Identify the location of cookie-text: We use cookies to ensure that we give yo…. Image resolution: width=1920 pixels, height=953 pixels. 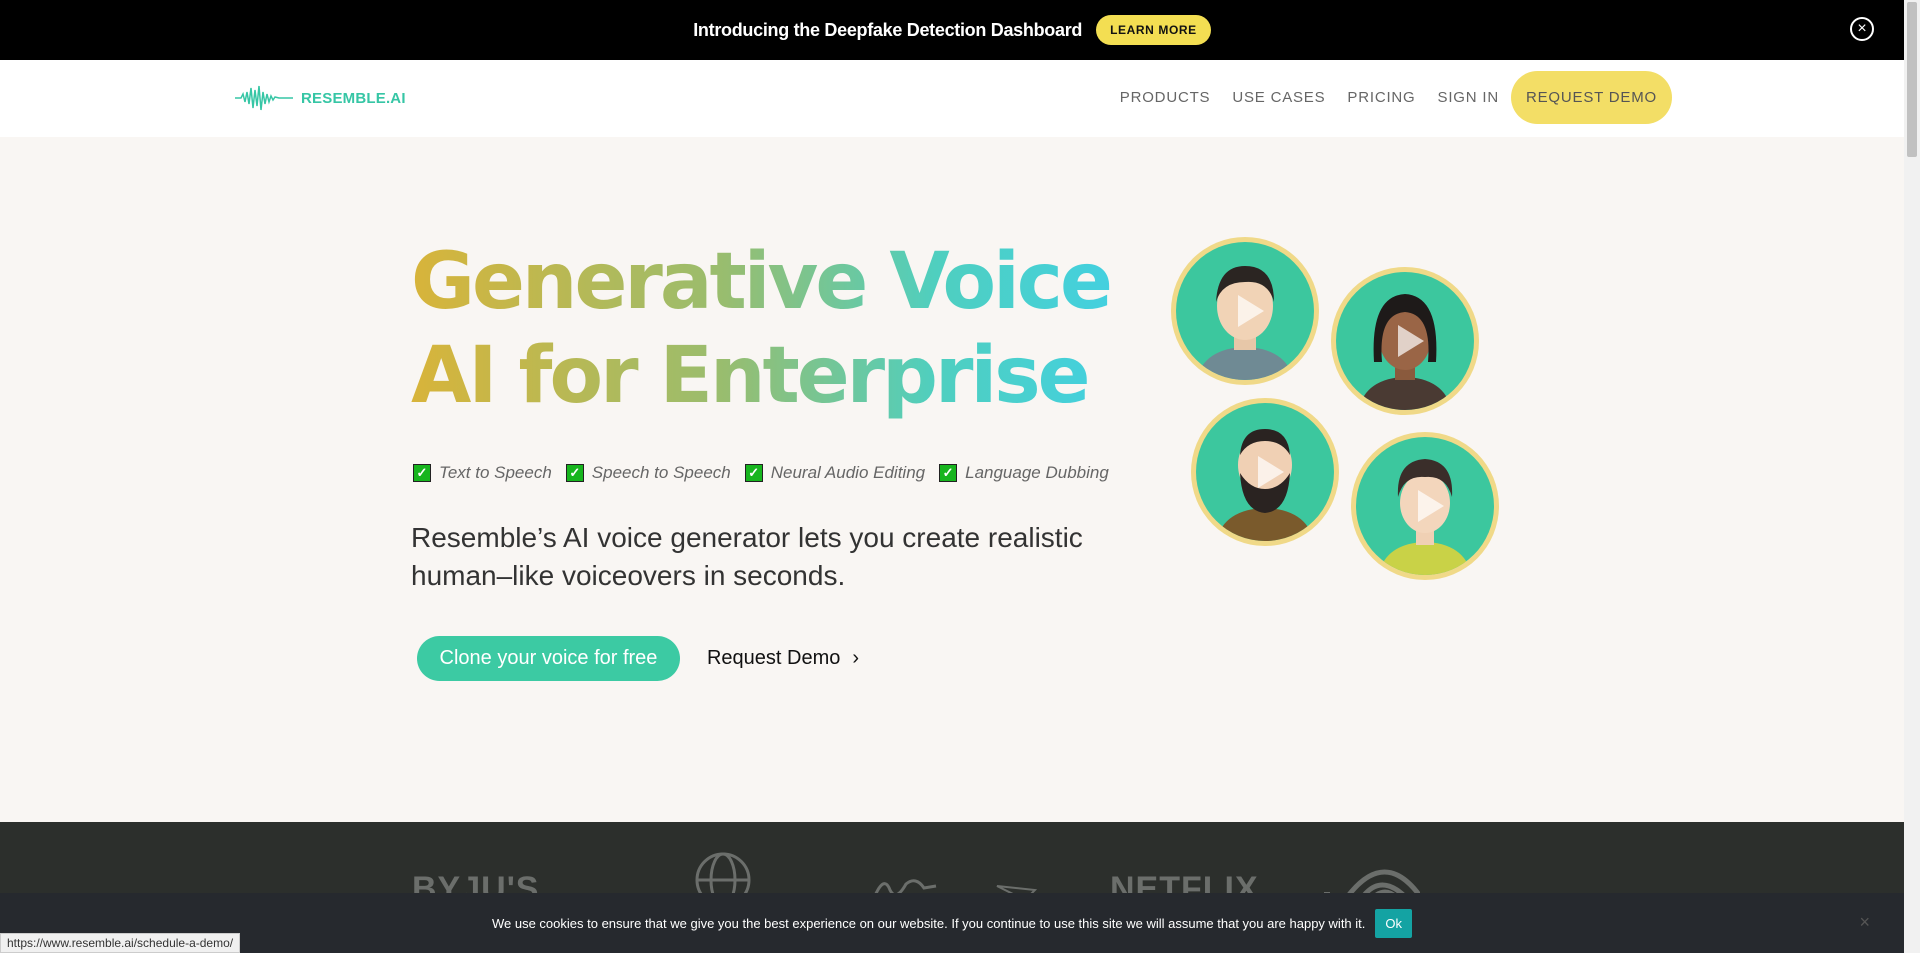
(928, 923).